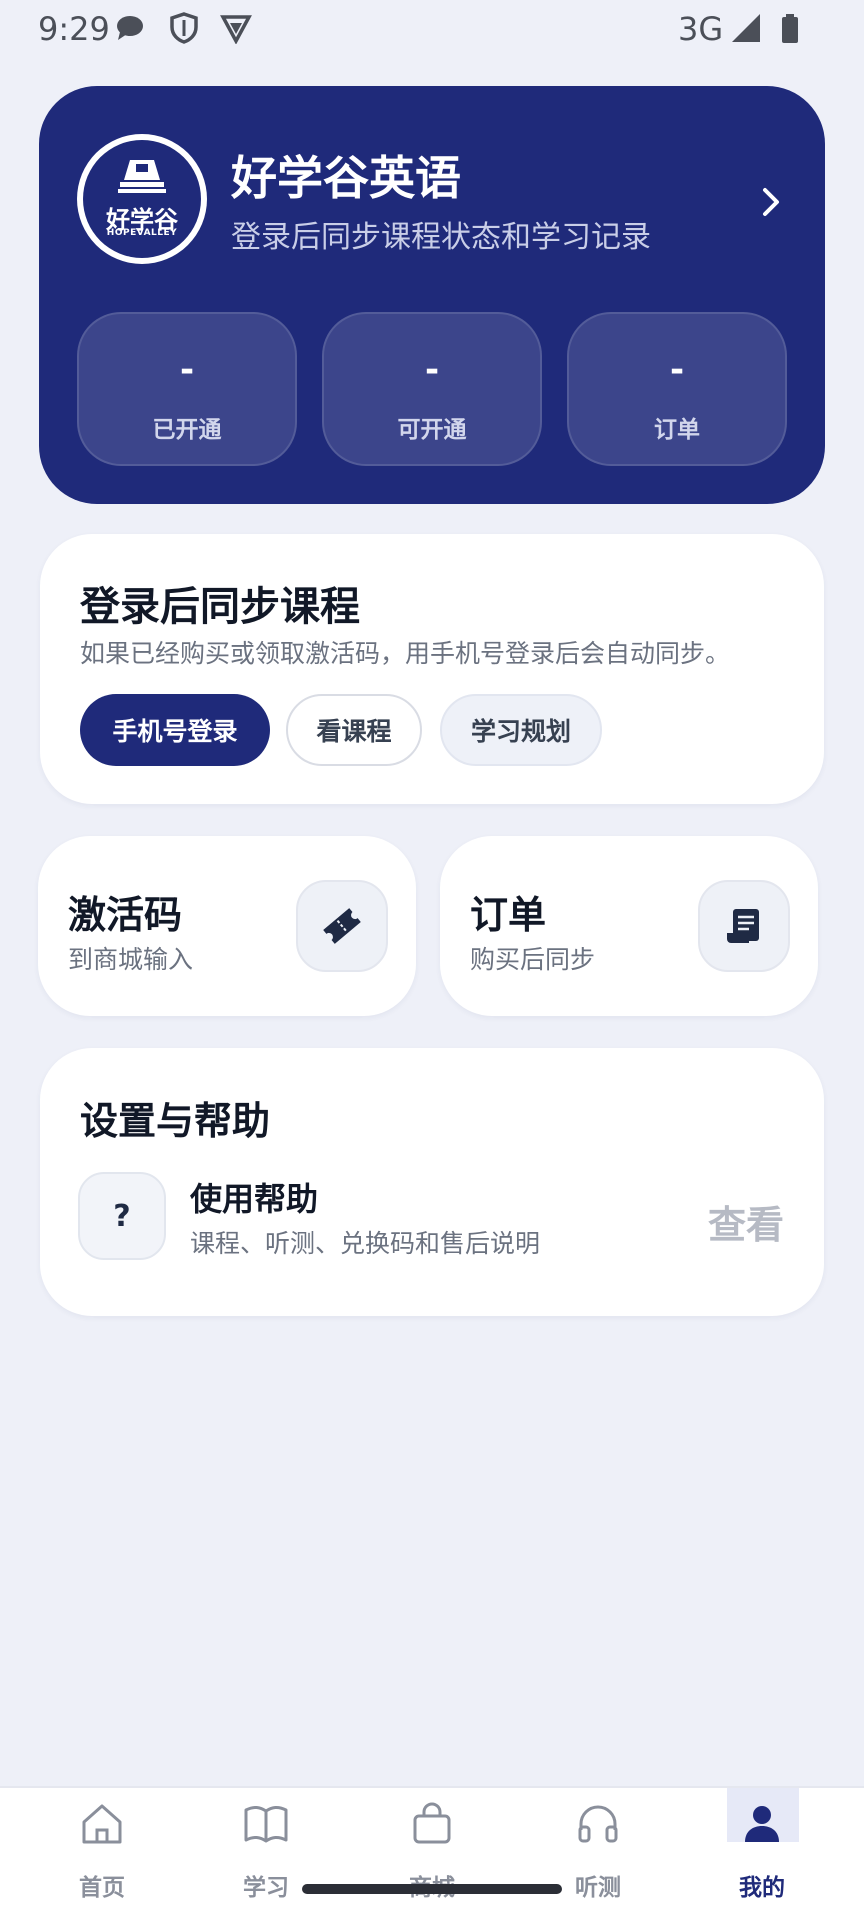 The image size is (864, 1920). Describe the element at coordinates (187, 430) in the screenshot. I see `stat-label: 已开通` at that location.